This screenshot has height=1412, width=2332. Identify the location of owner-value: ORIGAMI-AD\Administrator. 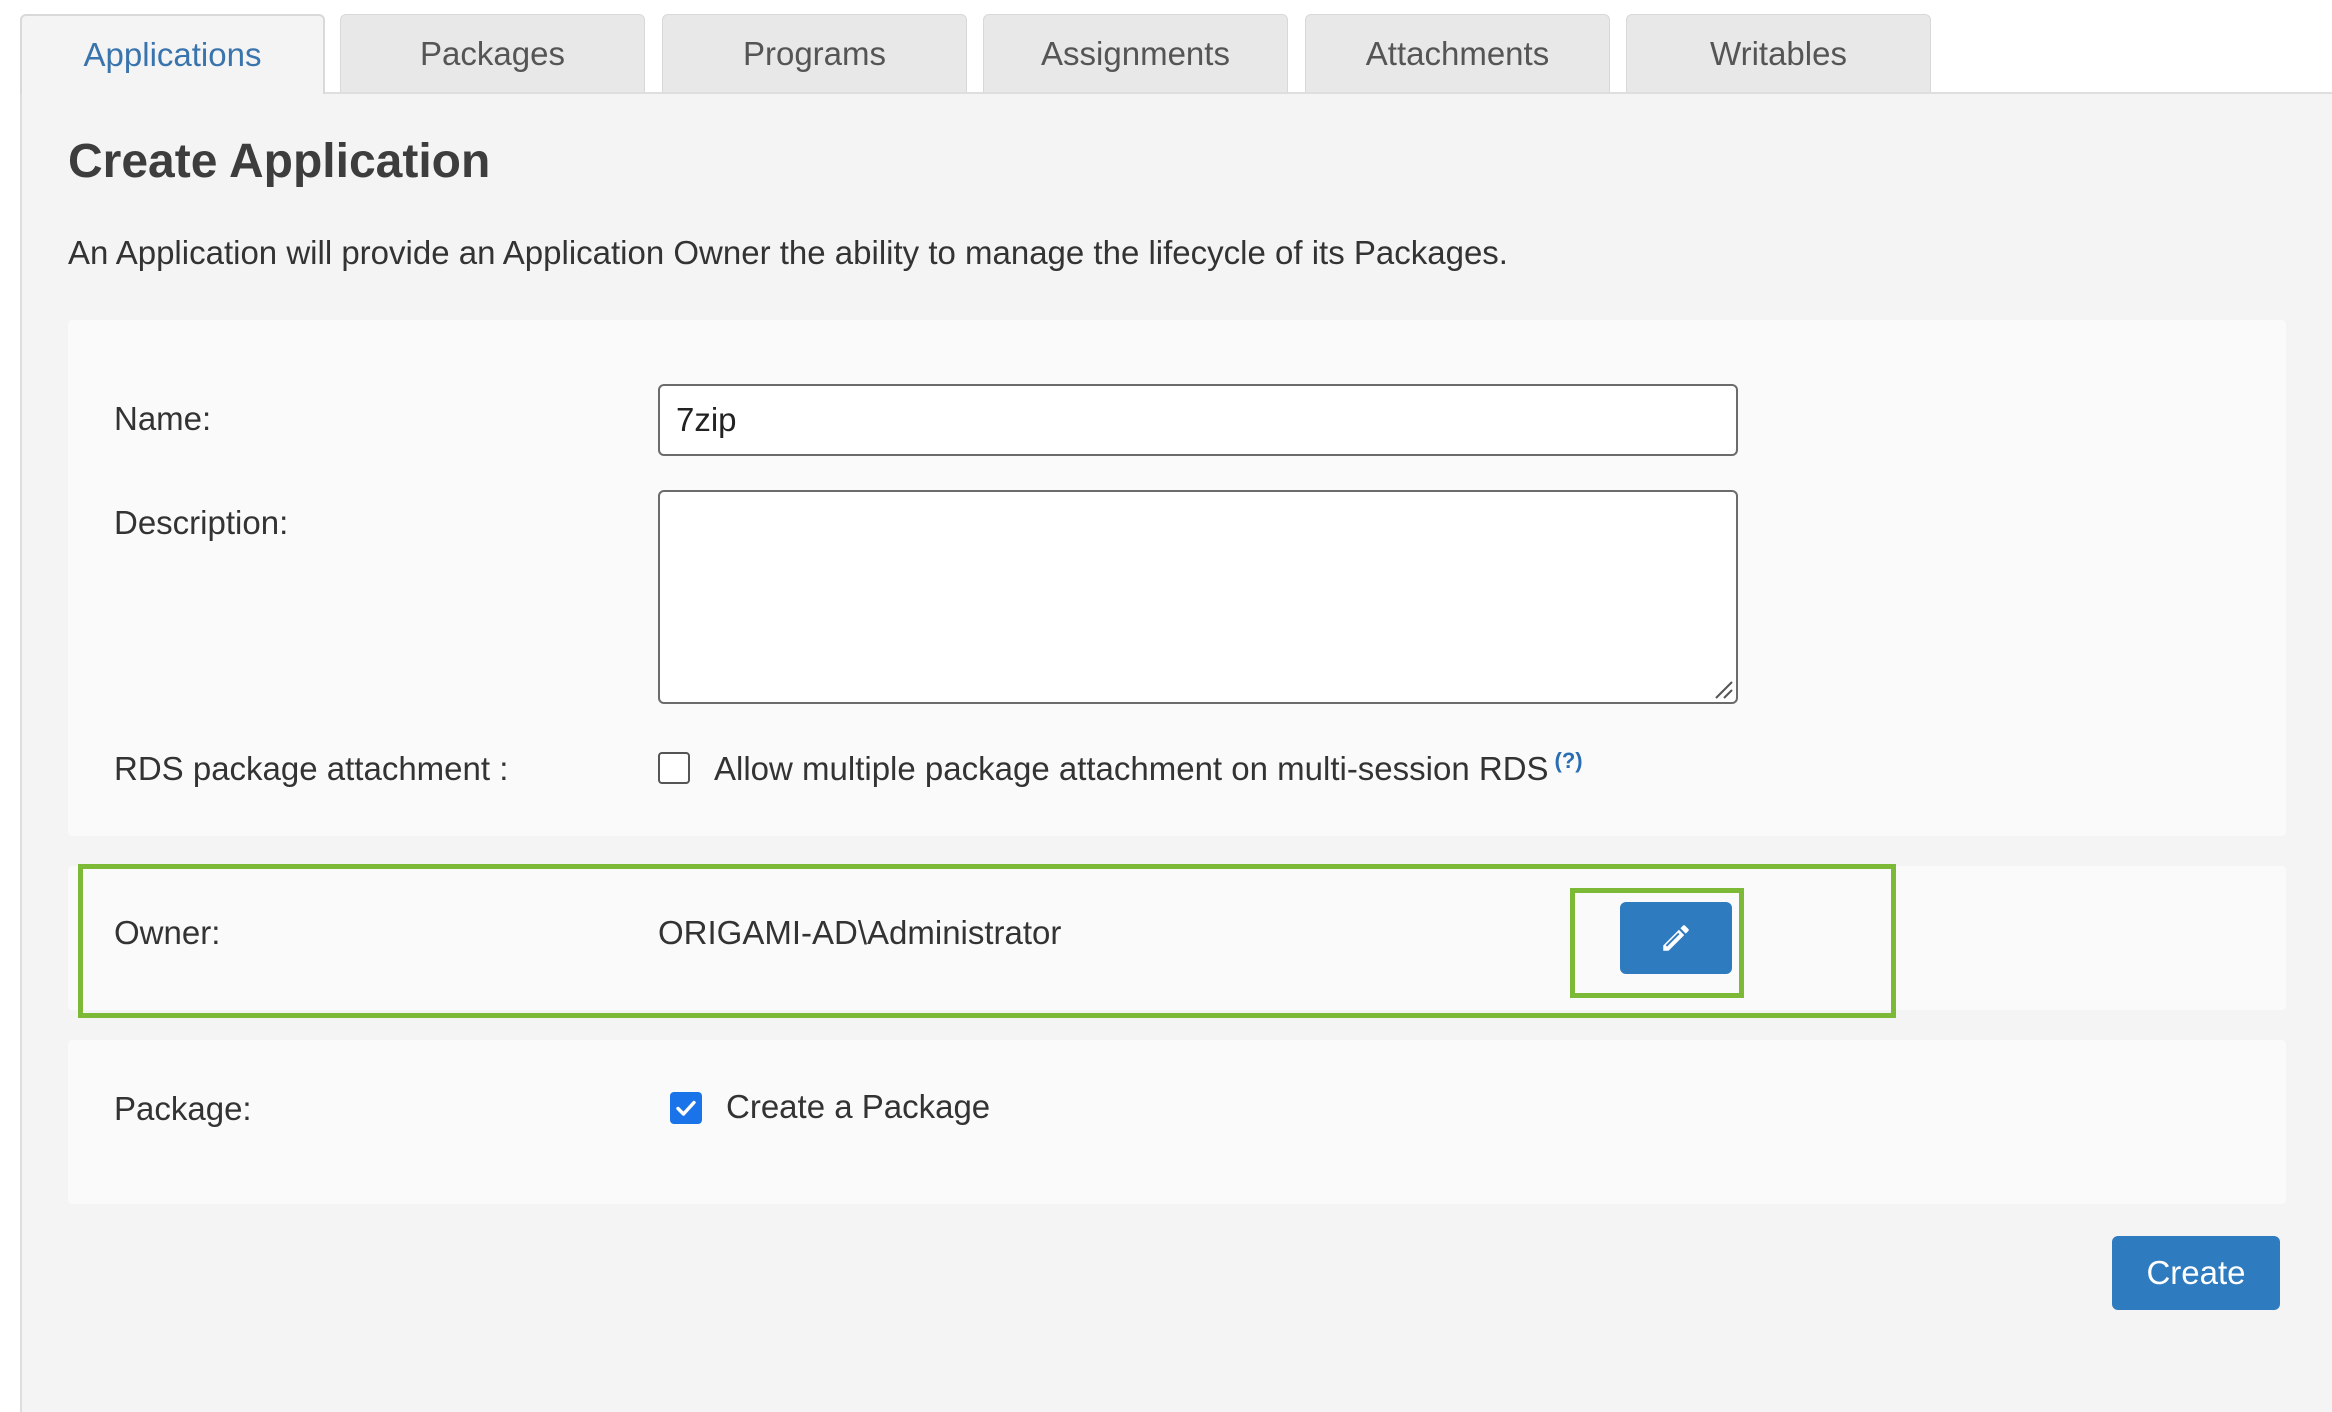
(860, 932).